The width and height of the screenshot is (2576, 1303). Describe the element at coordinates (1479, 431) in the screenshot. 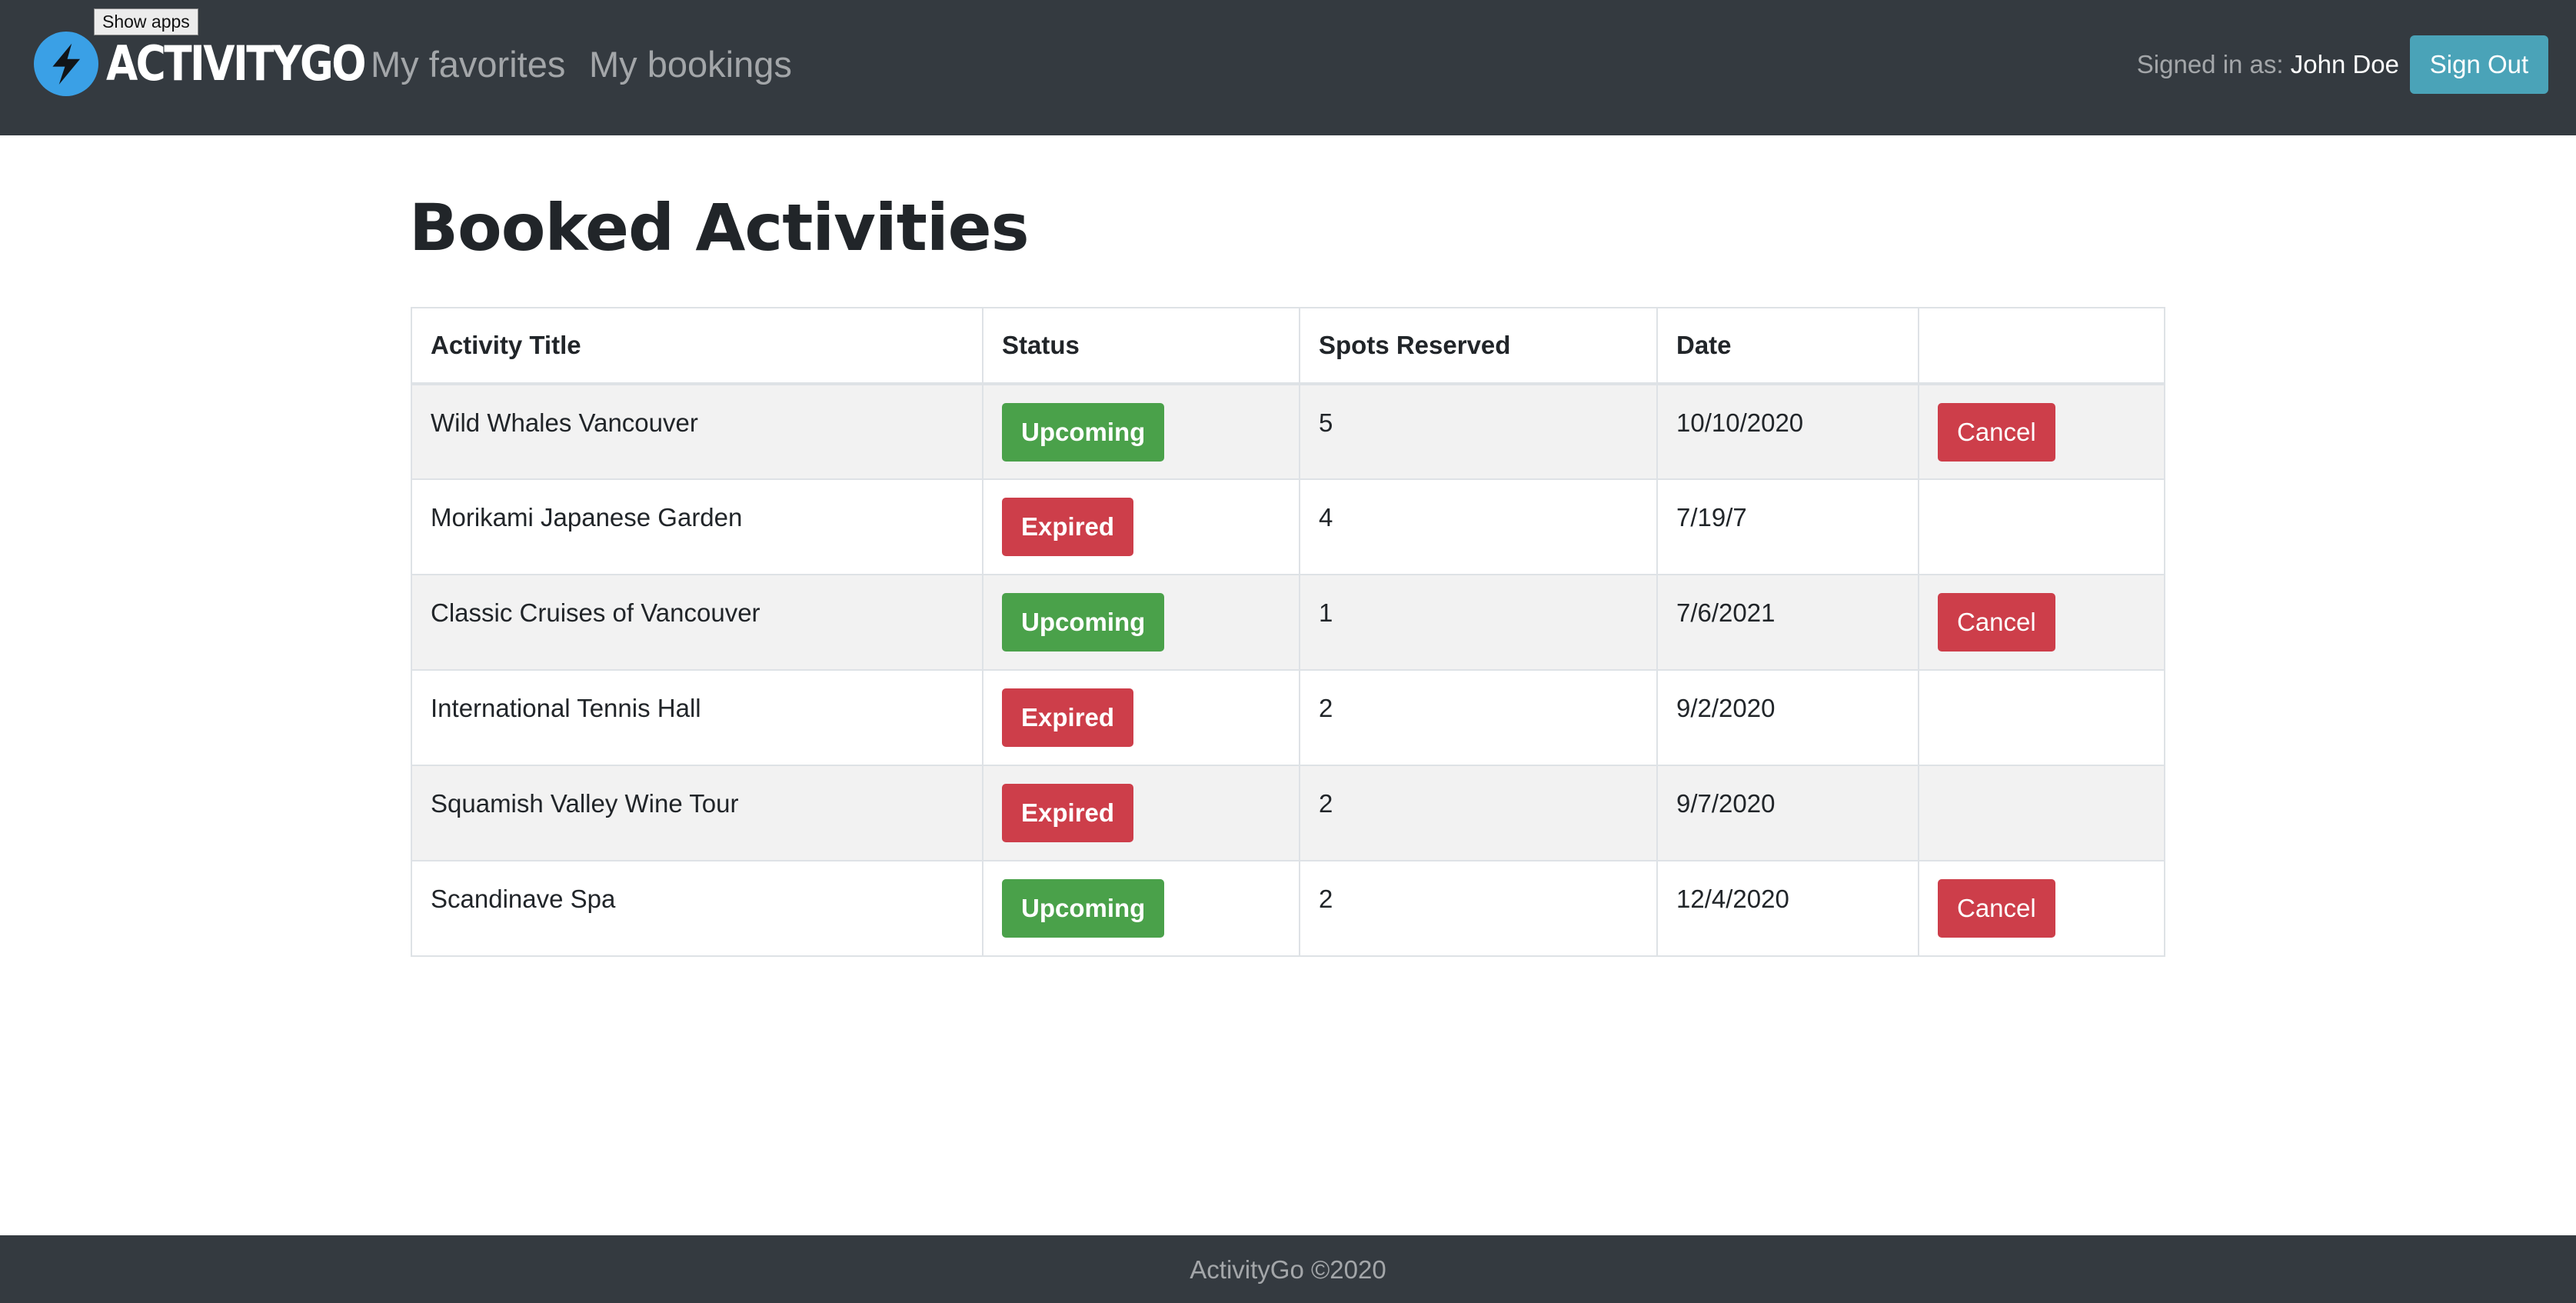

I see `spots-reserved-cell: 5` at that location.